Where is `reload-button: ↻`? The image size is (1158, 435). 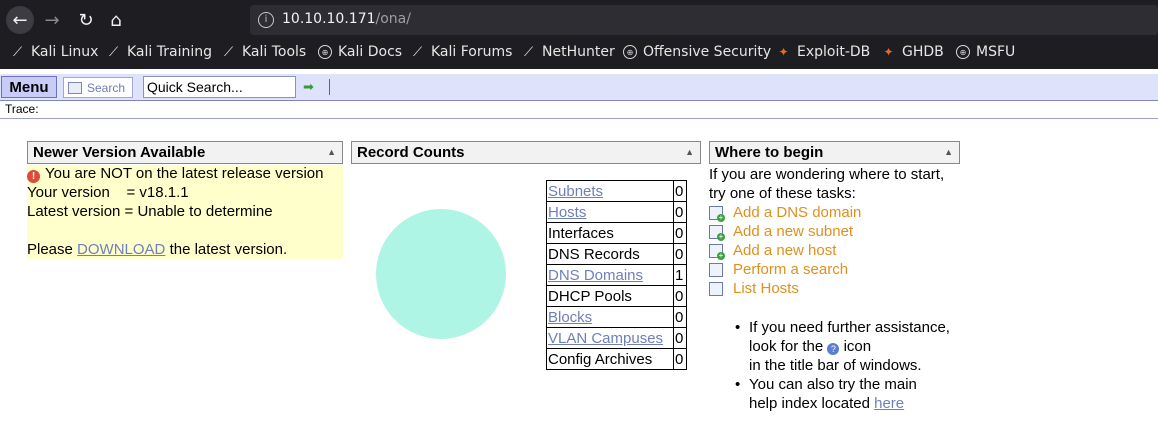 reload-button: ↻ is located at coordinates (86, 20).